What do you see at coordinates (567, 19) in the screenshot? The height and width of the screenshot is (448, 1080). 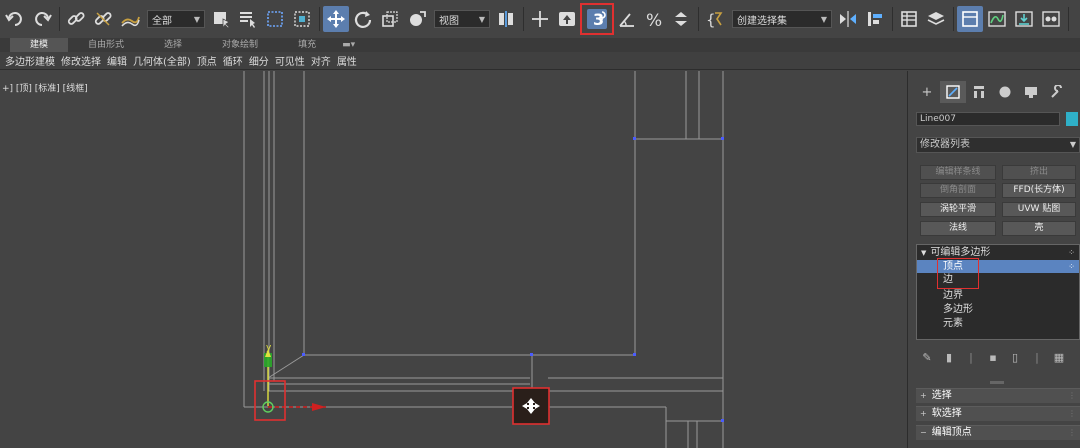 I see `keyboard-shortcut-override-icon` at bounding box center [567, 19].